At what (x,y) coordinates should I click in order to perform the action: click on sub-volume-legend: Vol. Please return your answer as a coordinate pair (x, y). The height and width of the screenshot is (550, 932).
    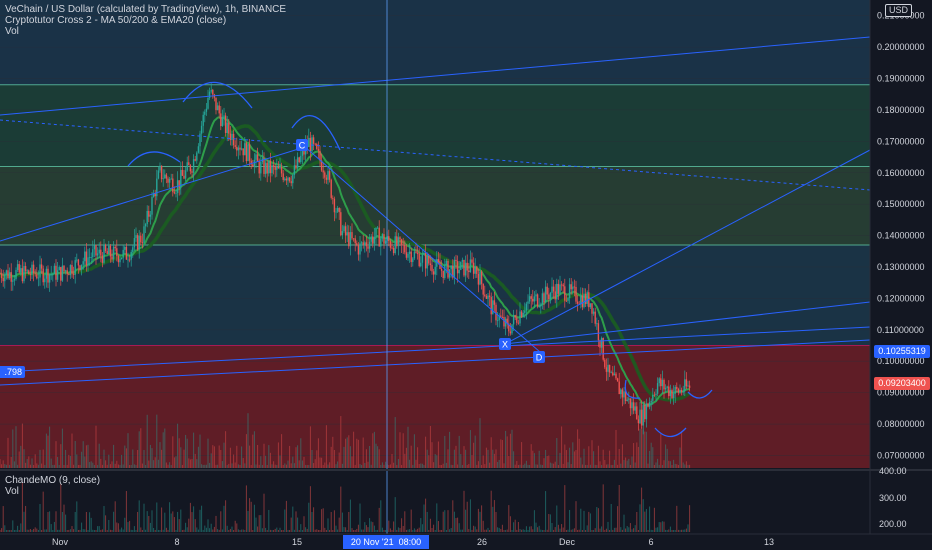
    Looking at the image, I should click on (12, 491).